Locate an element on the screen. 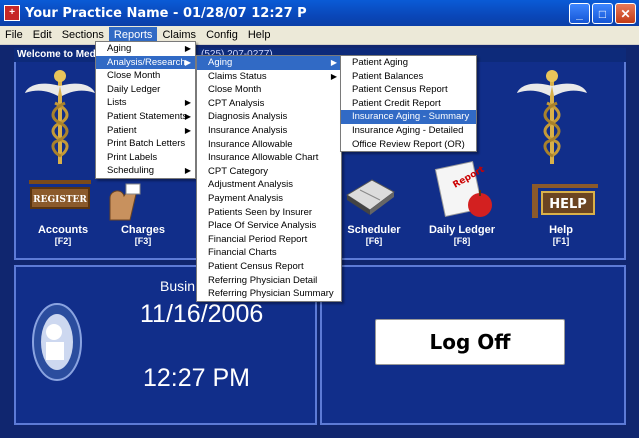 The image size is (639, 438). analysis-menu-item-label: Diagnosis Analysis is located at coordinates (248, 117).